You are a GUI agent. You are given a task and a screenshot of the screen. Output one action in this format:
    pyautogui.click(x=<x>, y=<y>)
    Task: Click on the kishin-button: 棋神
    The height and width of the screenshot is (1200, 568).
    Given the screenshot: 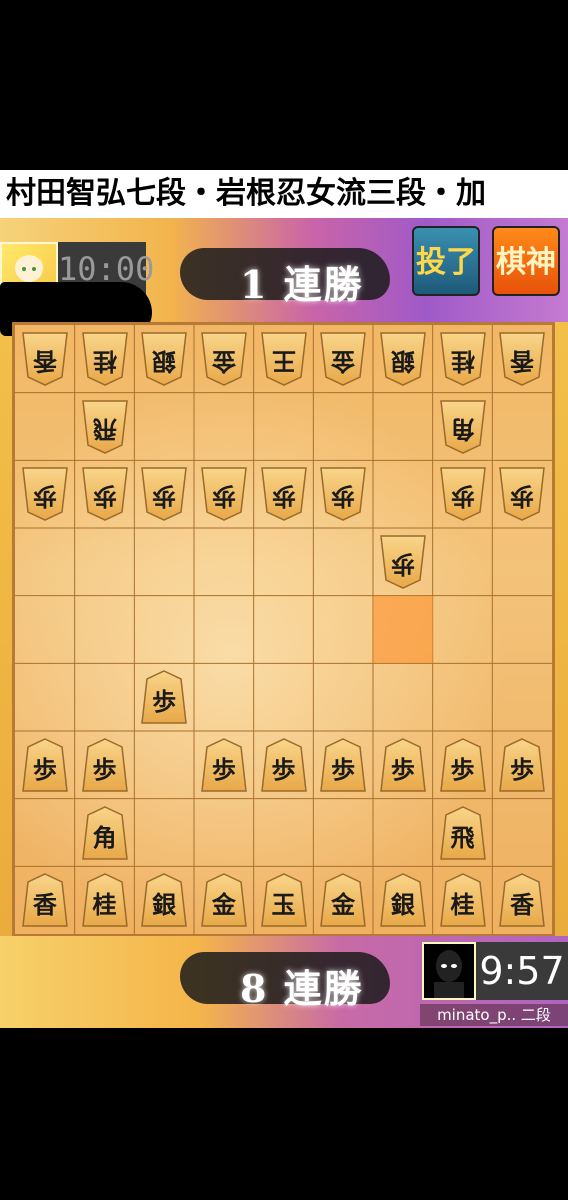 What is the action you would take?
    pyautogui.click(x=526, y=261)
    